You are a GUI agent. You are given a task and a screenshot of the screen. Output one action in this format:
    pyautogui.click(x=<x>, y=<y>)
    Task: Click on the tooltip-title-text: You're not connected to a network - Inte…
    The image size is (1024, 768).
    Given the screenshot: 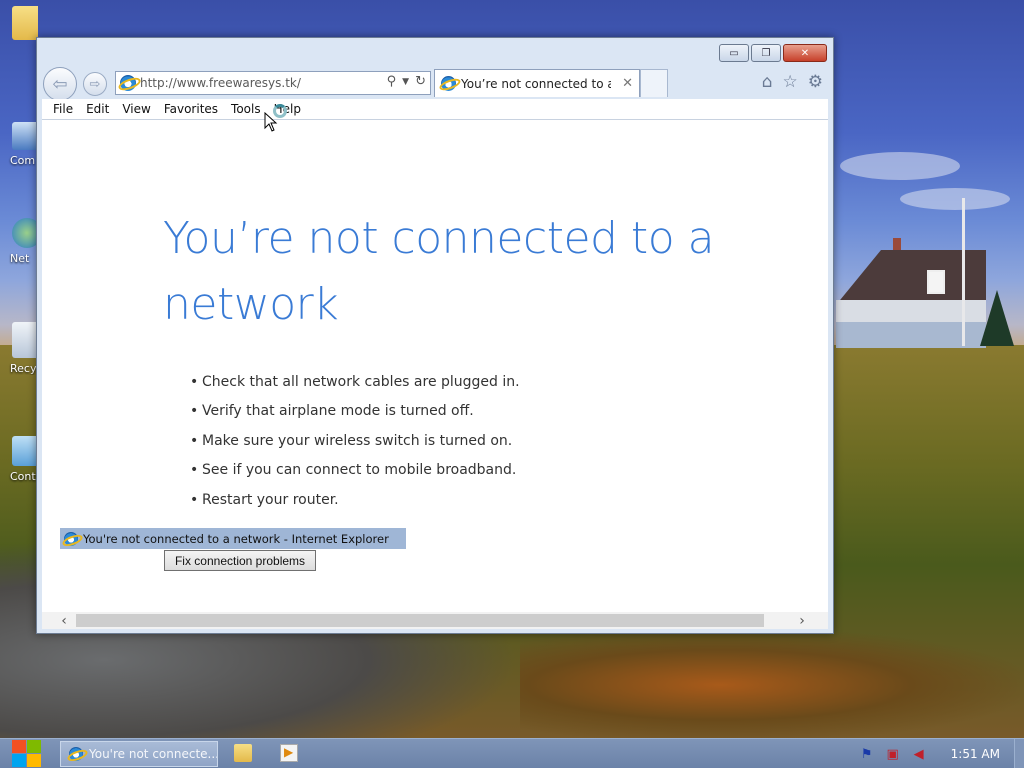 What is the action you would take?
    pyautogui.click(x=236, y=538)
    